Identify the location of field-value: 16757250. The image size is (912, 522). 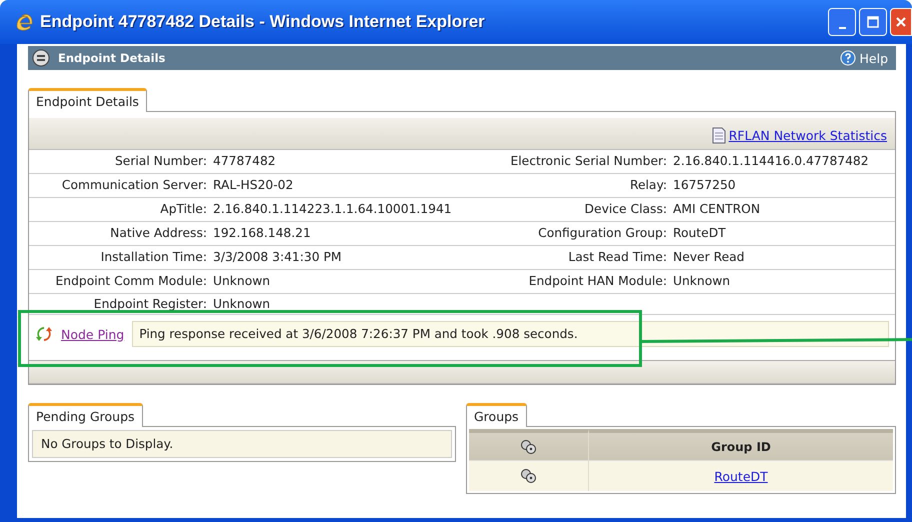
(781, 186).